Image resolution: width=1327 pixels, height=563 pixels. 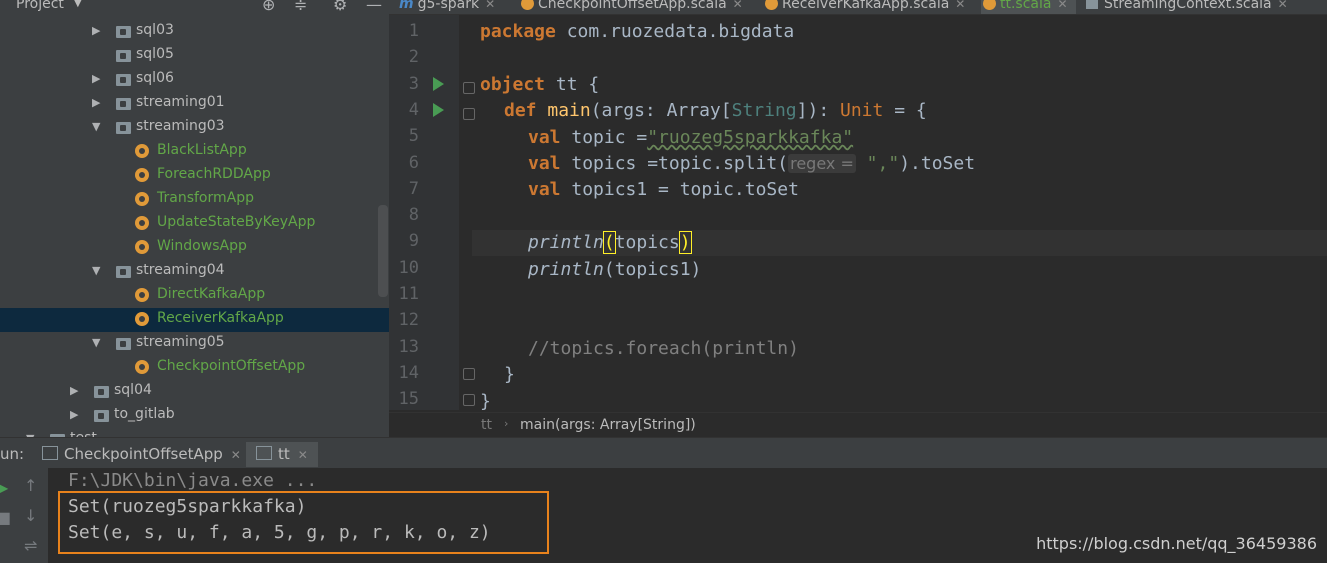 What do you see at coordinates (220, 318) in the screenshot?
I see `tree-item-label: ReceiverKafkaApp` at bounding box center [220, 318].